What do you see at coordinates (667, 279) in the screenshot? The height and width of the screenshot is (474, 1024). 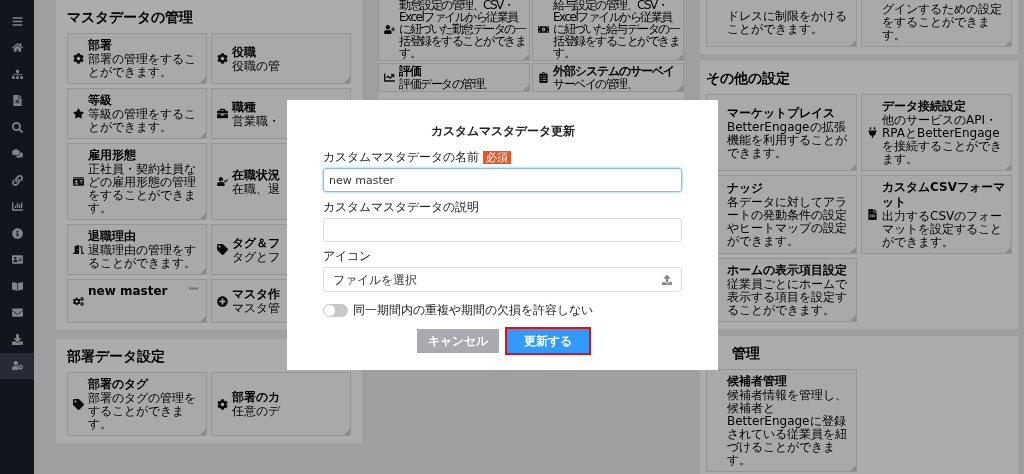 I see `upload-icon` at bounding box center [667, 279].